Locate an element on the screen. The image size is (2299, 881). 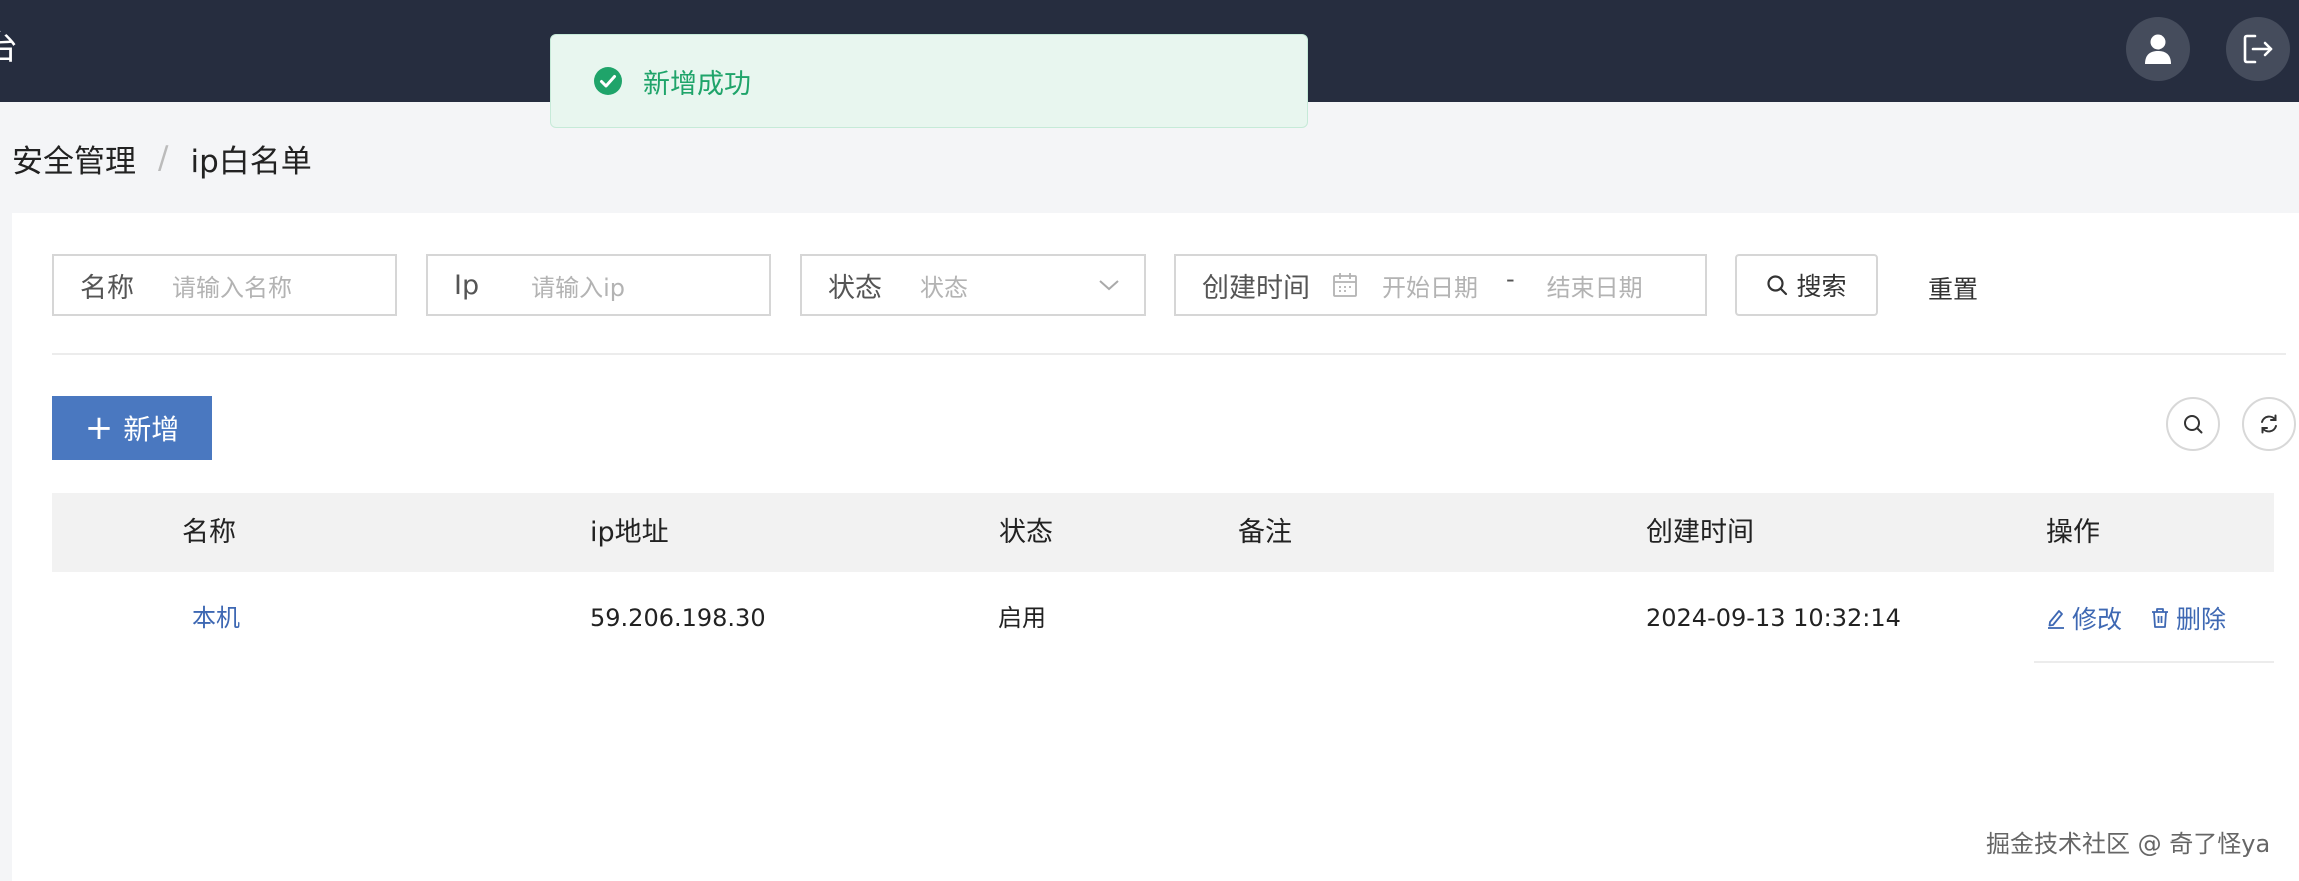
row-created: 2024-09-13 10:32:14 is located at coordinates (1773, 618).